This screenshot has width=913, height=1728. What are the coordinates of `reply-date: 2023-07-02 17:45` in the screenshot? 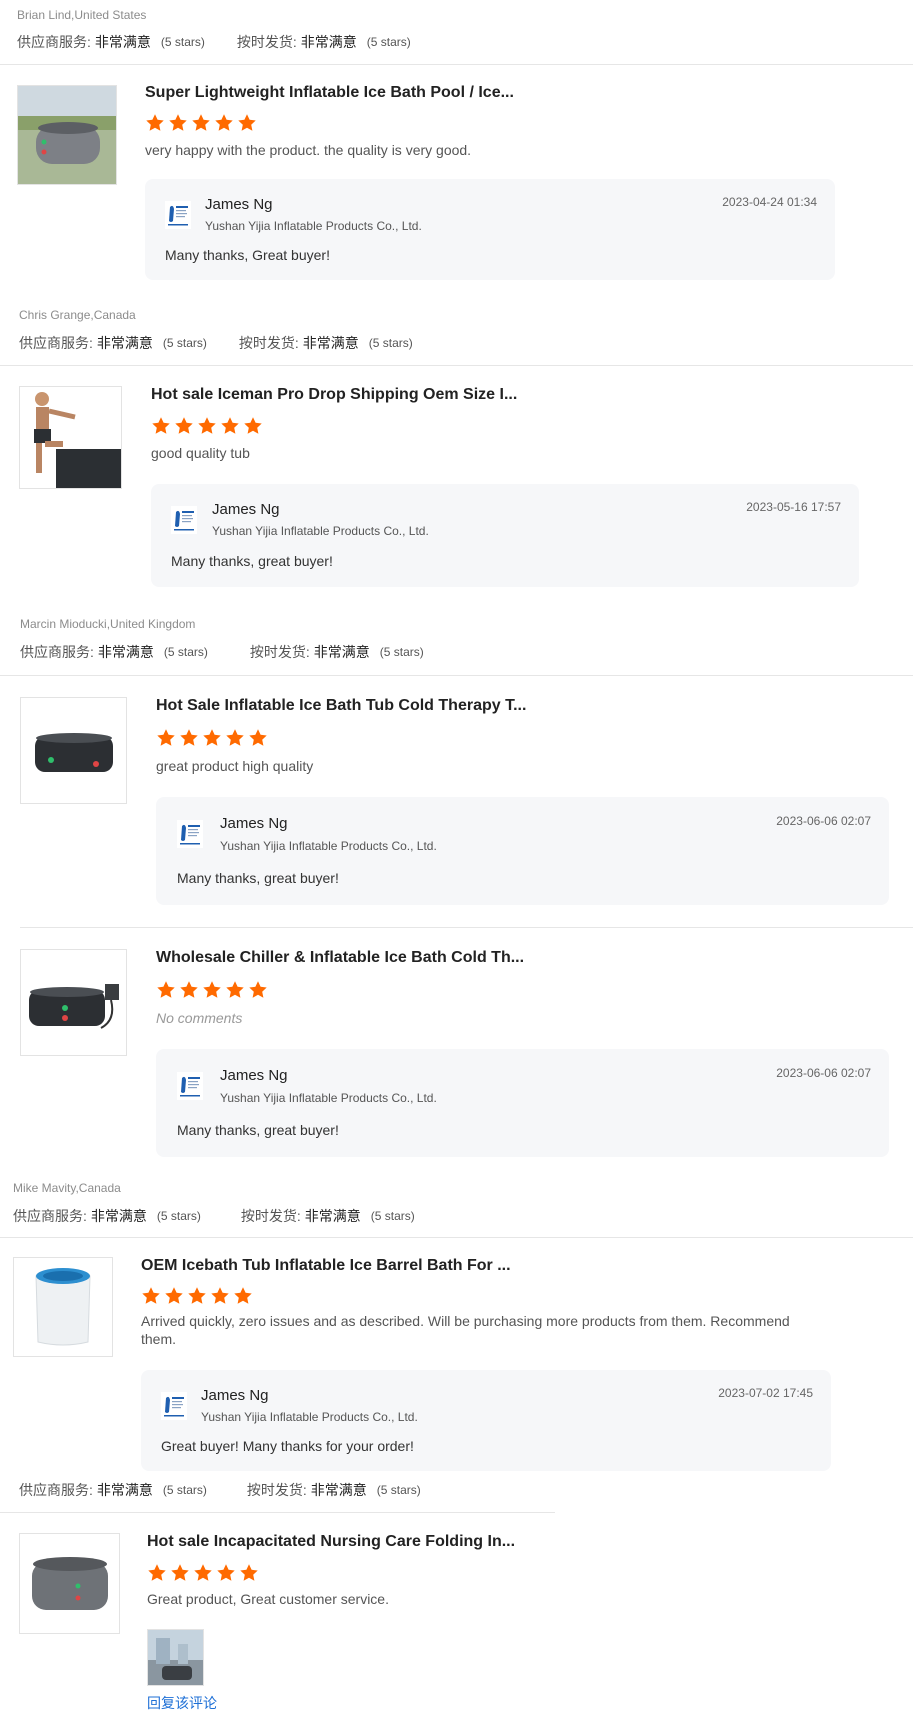 It's located at (765, 1393).